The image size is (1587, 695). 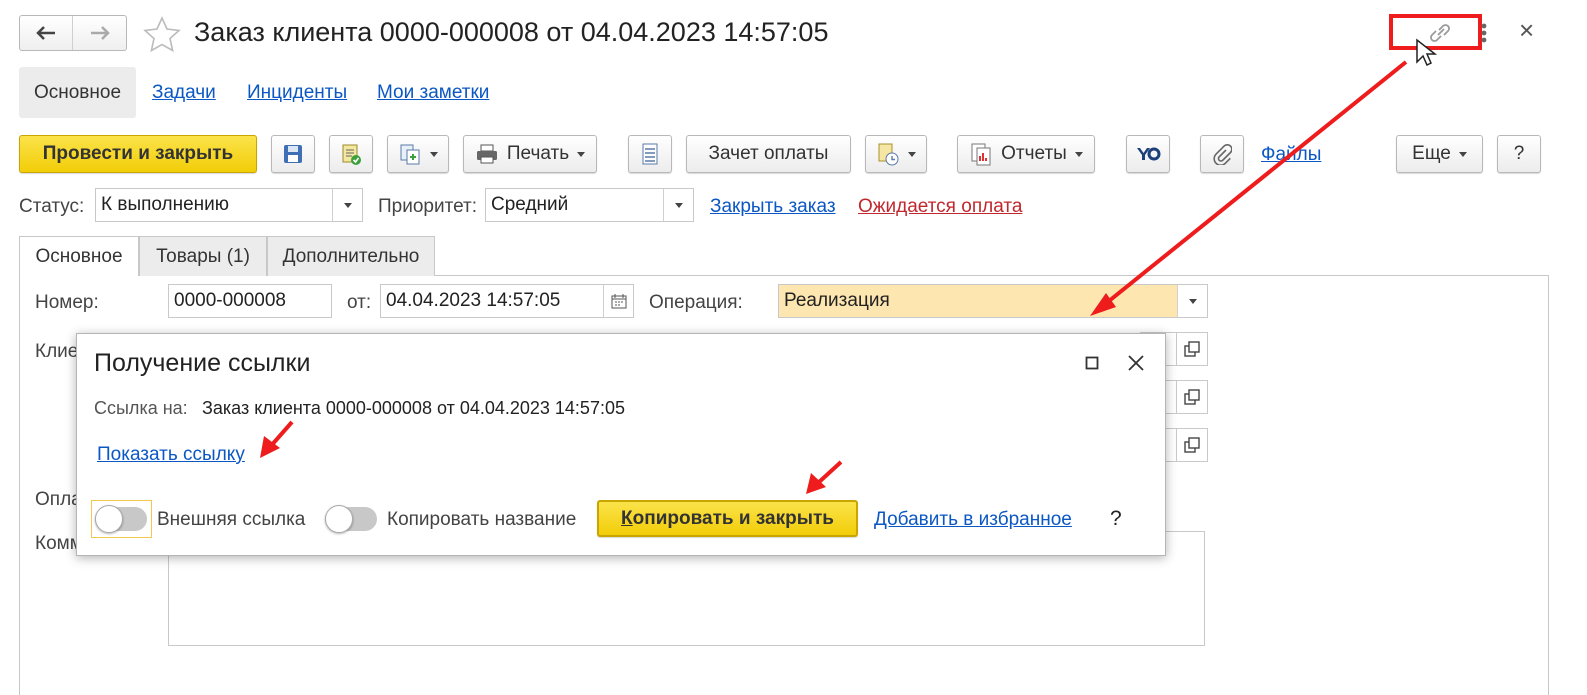 What do you see at coordinates (410, 154) in the screenshot?
I see `create-based-icon` at bounding box center [410, 154].